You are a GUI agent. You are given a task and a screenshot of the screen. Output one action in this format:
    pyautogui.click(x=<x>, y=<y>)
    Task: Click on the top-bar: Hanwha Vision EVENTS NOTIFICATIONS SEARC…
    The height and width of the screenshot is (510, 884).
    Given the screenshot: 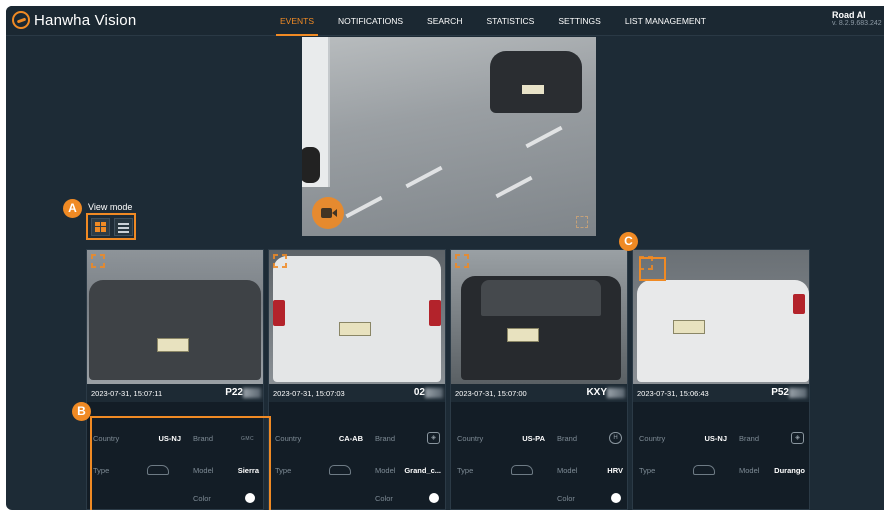 What is the action you would take?
    pyautogui.click(x=445, y=21)
    